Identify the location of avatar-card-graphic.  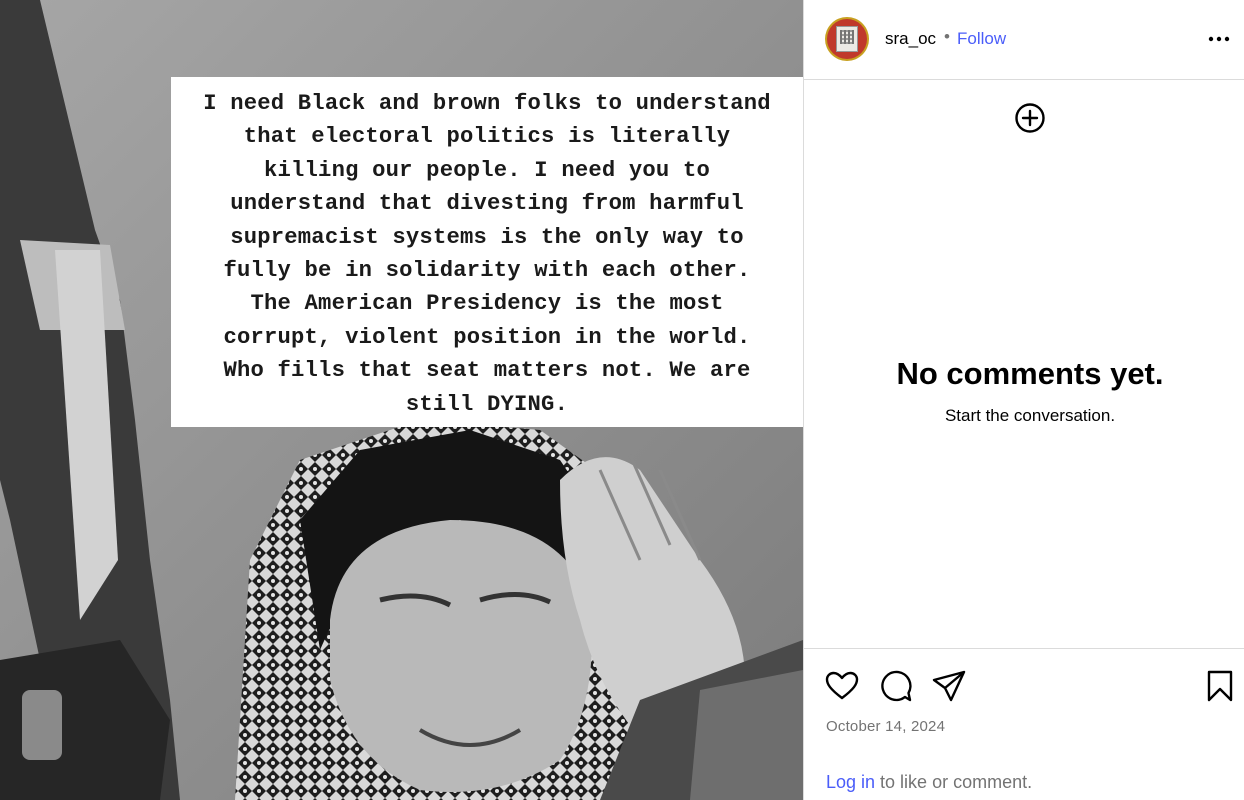
(847, 39).